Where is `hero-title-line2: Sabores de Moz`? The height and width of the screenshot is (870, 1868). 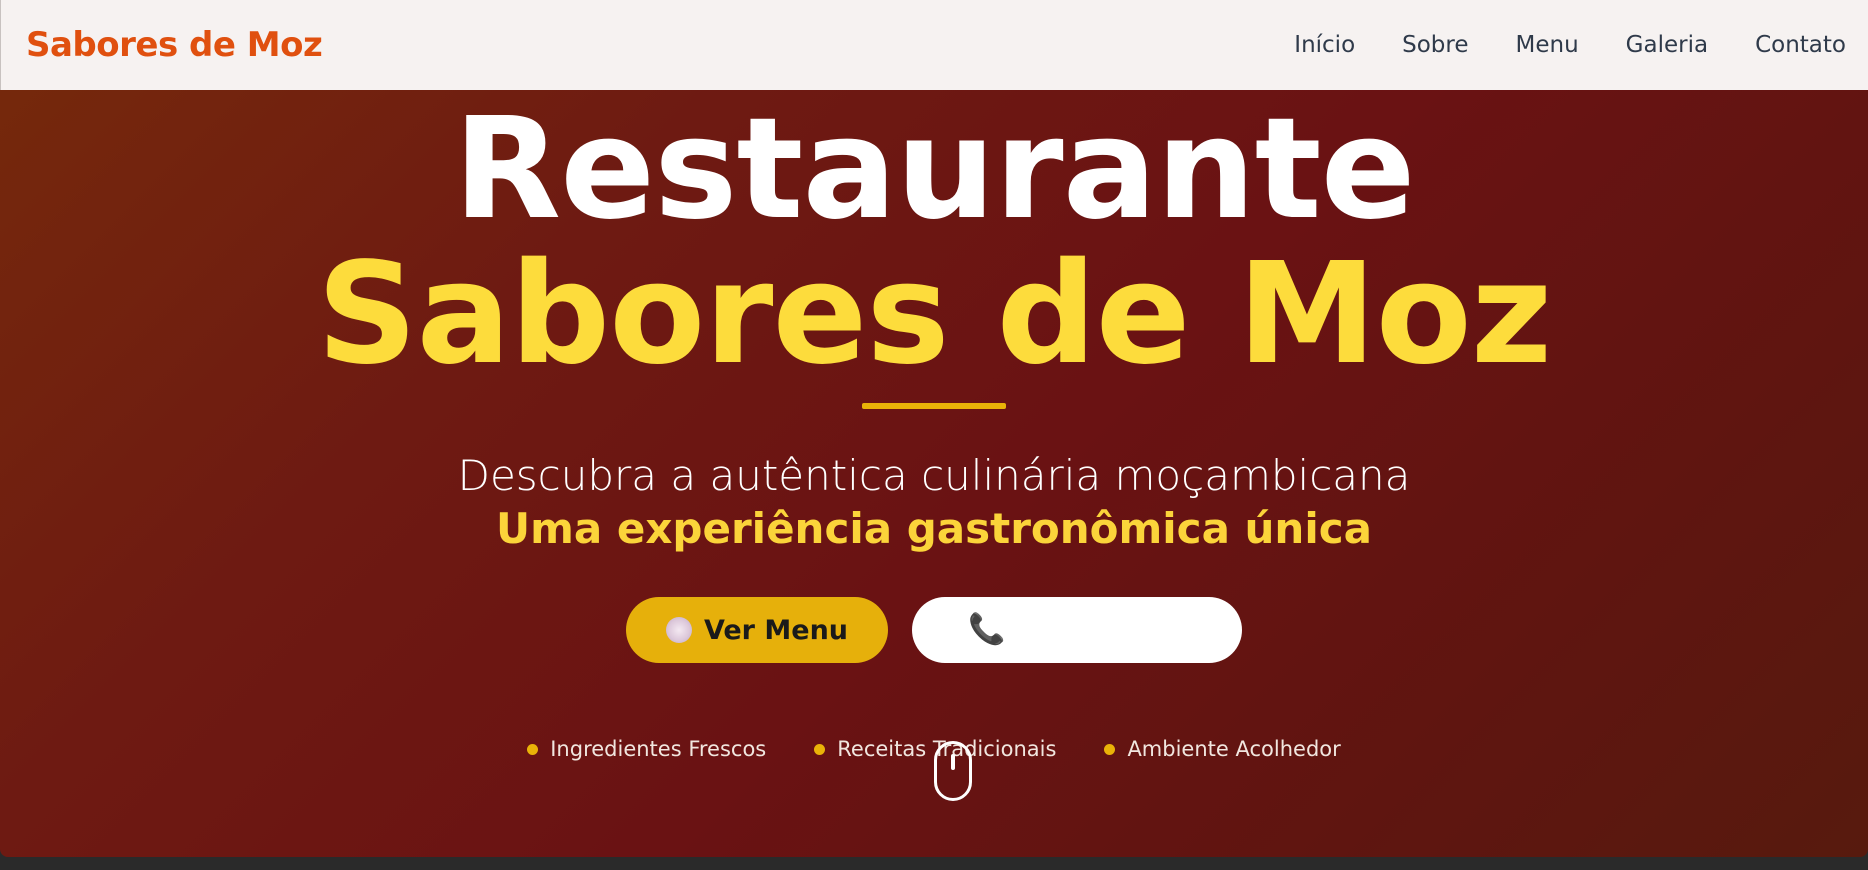
hero-title-line2: Sabores de Moz is located at coordinates (934, 314).